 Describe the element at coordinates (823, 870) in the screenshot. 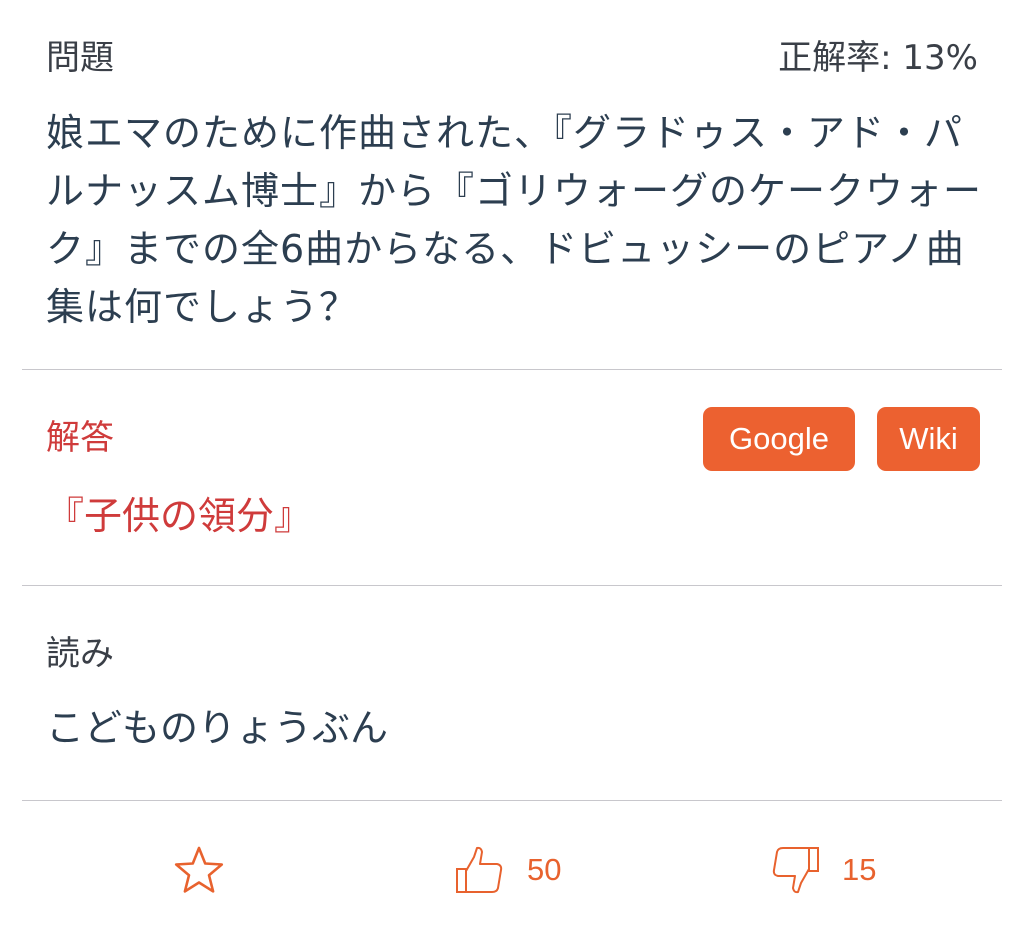

I see `dislike-button: 15` at that location.